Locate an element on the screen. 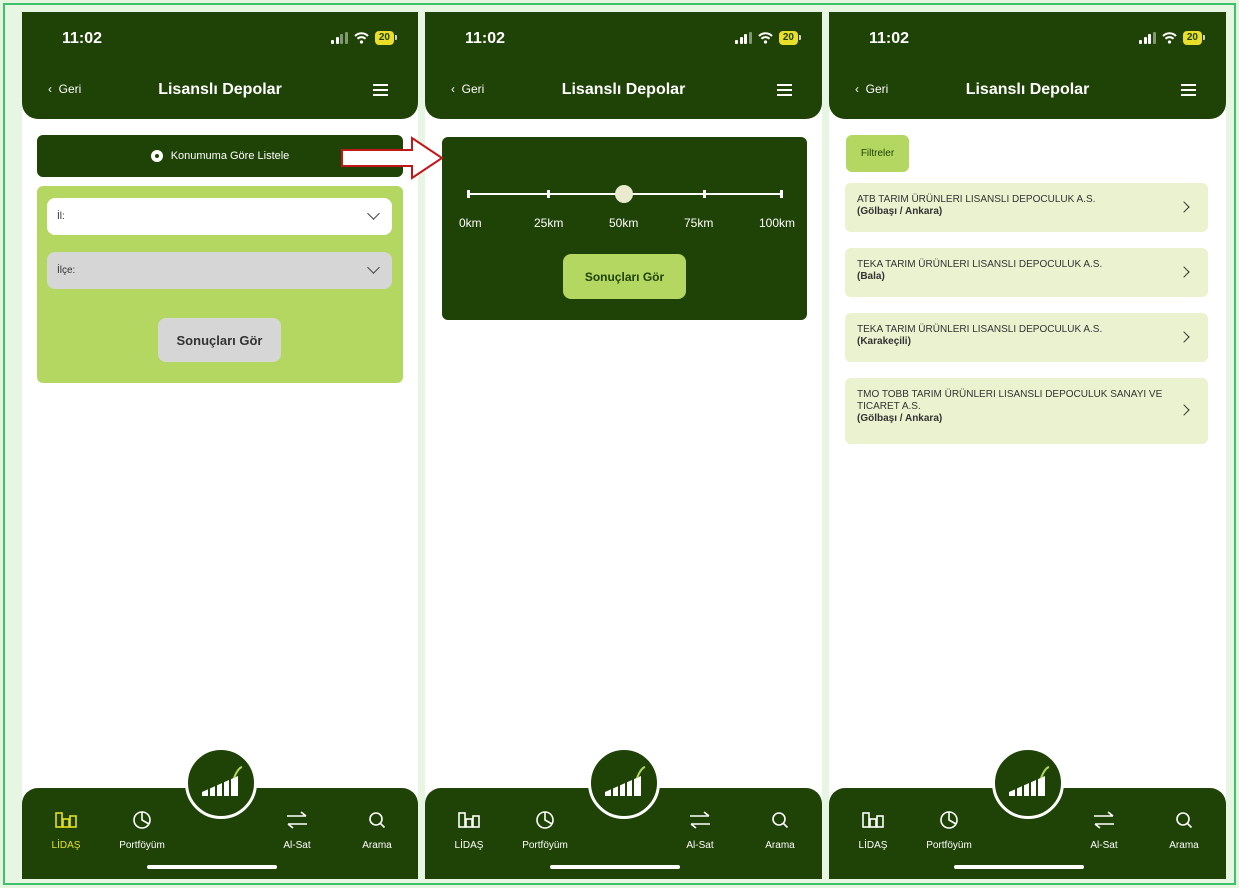  result-location: (Bala) is located at coordinates (871, 276).